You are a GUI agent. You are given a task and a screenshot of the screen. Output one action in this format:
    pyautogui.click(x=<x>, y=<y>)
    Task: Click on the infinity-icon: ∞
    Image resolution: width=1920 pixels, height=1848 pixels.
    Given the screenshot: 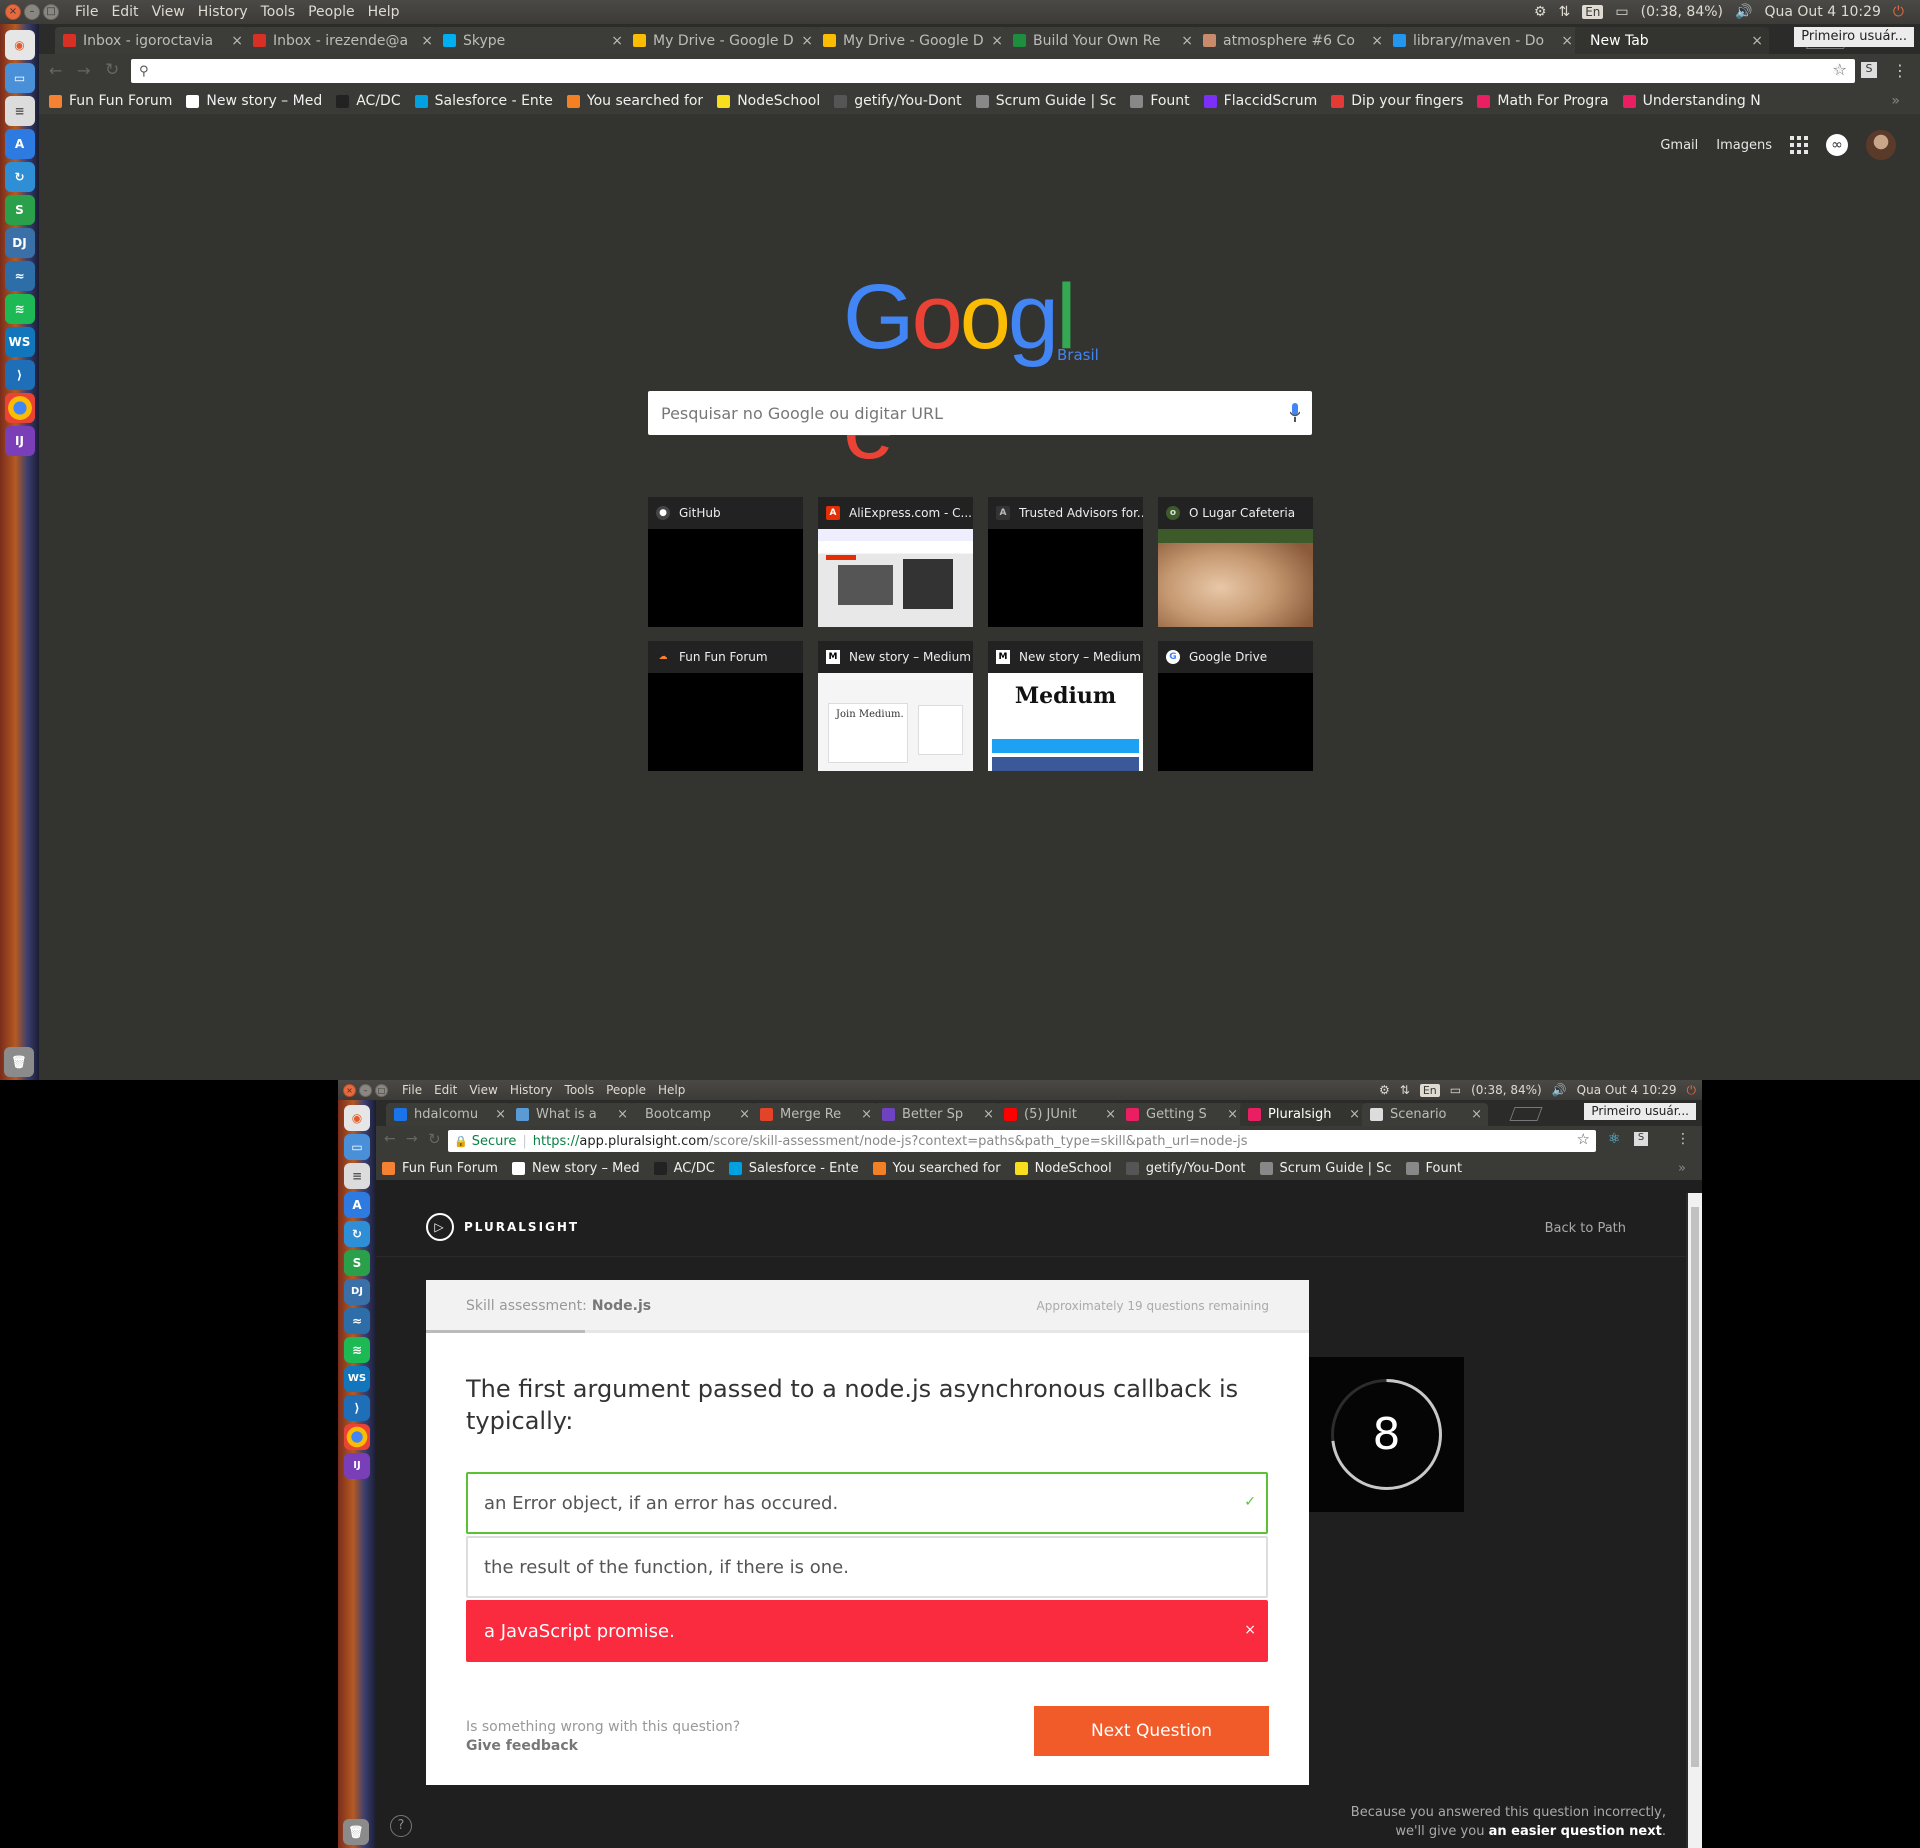 What is the action you would take?
    pyautogui.click(x=1837, y=145)
    